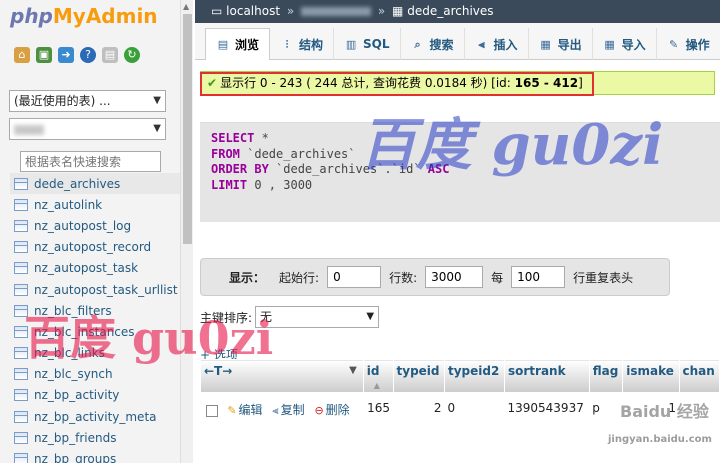 The image size is (720, 463). Describe the element at coordinates (538, 277) in the screenshot. I see `repeat-header-input` at that location.